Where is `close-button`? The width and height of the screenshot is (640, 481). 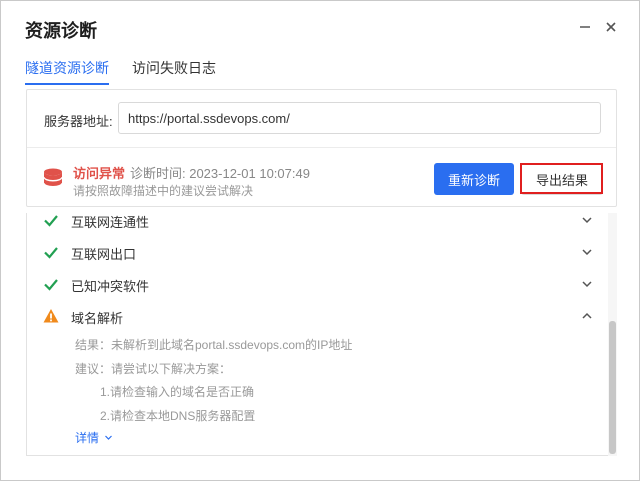 close-button is located at coordinates (611, 27).